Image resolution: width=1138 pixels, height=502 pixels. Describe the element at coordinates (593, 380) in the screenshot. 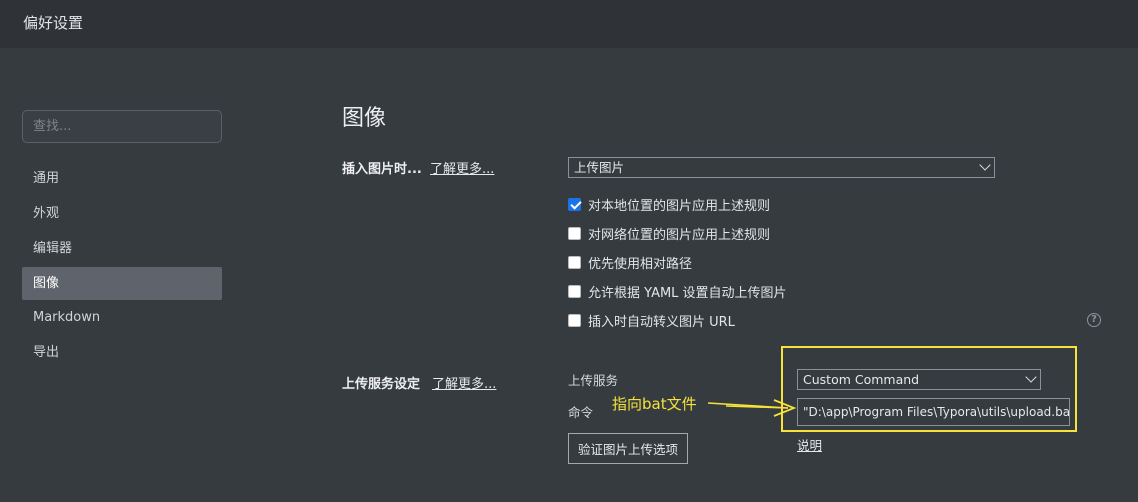

I see `upload-service-field-label: 上传服务` at that location.